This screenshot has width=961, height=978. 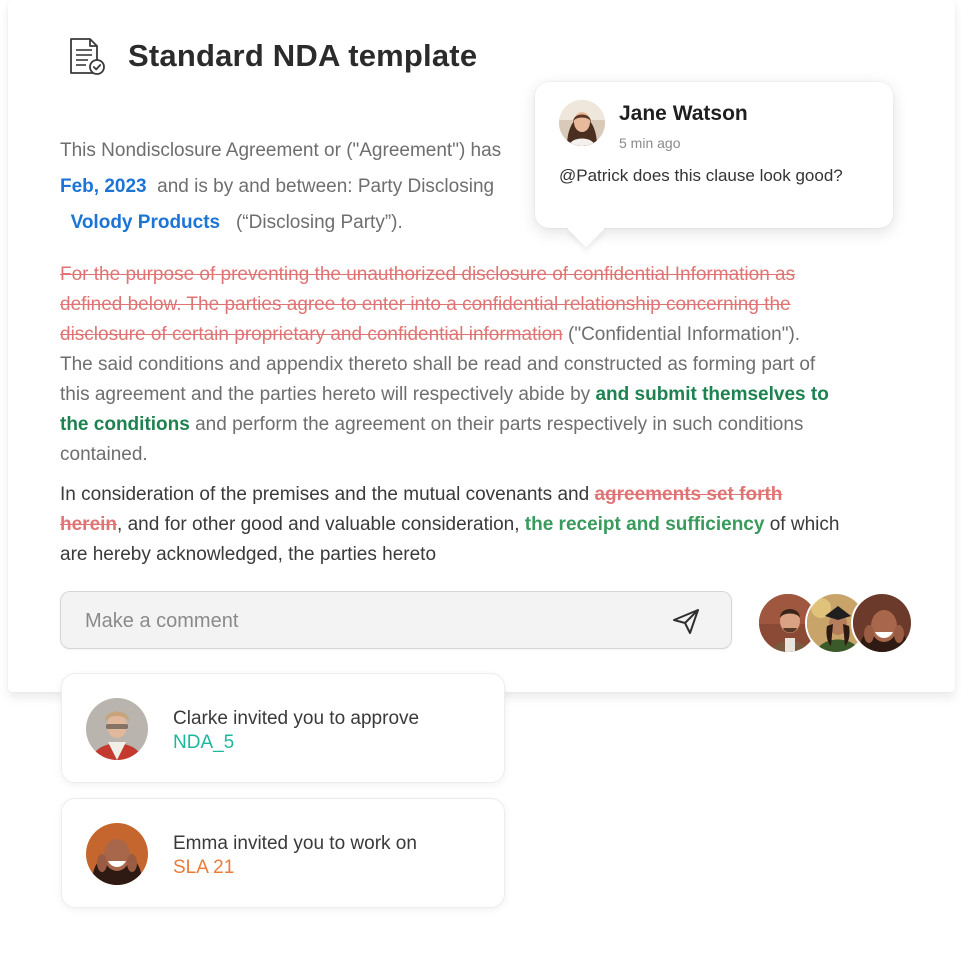 What do you see at coordinates (104, 454) in the screenshot?
I see `body-text: contained.` at bounding box center [104, 454].